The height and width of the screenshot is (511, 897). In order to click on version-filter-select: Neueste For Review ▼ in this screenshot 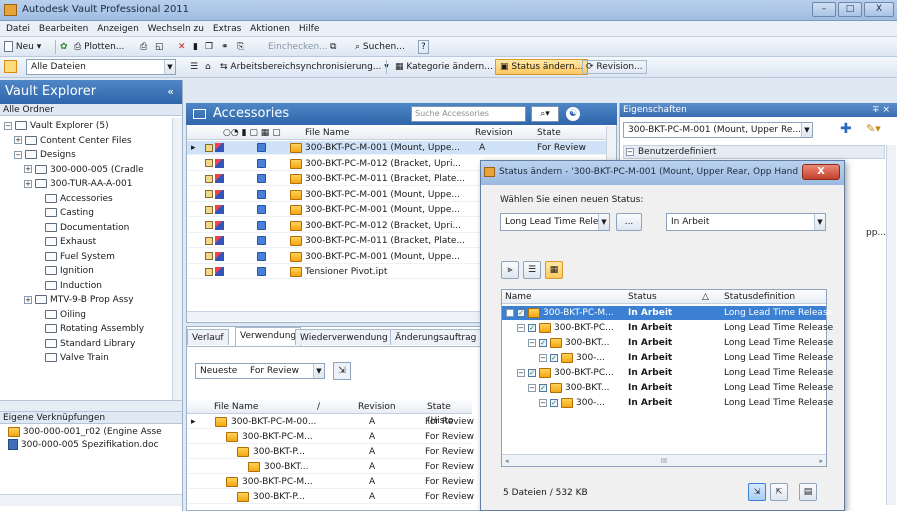, I will do `click(260, 371)`.